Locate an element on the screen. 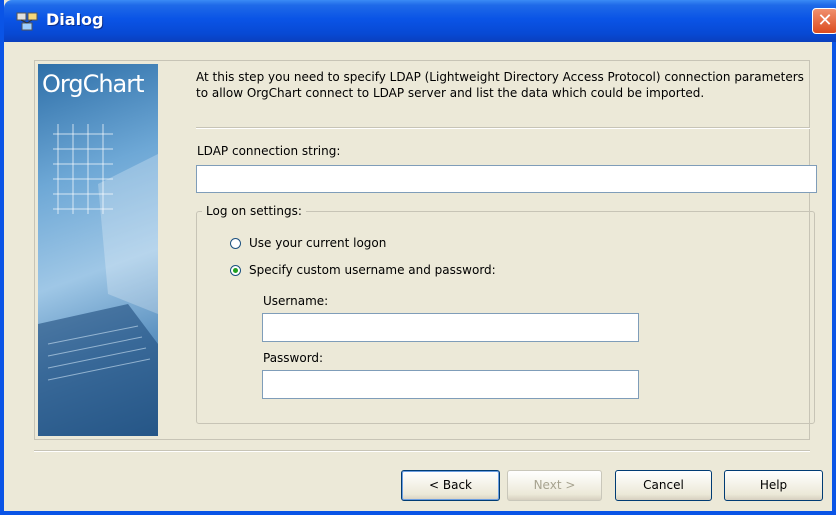 Image resolution: width=836 pixels, height=515 pixels. banner-logo: OrgChart is located at coordinates (93, 84).